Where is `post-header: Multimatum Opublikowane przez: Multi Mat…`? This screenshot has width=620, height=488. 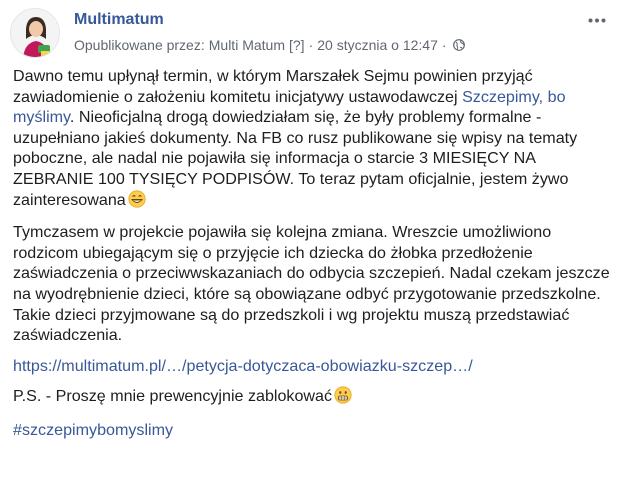
post-header: Multimatum Opublikowane przez: Multi Mat… is located at coordinates (310, 33).